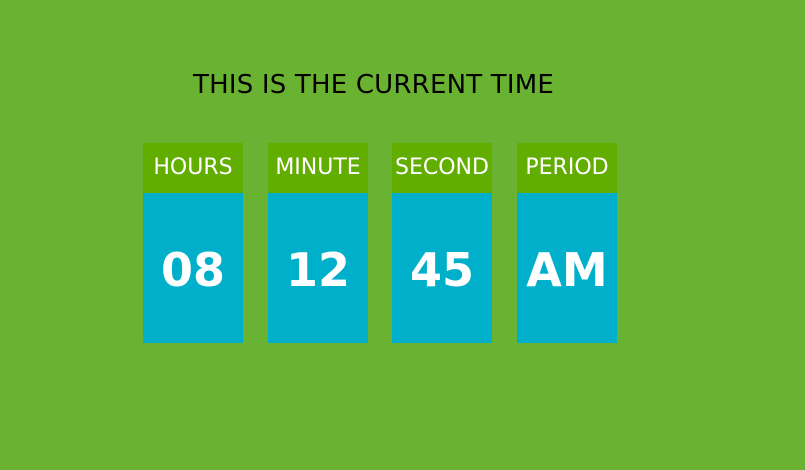  I want to click on second-tile: SECOND 45, so click(442, 243).